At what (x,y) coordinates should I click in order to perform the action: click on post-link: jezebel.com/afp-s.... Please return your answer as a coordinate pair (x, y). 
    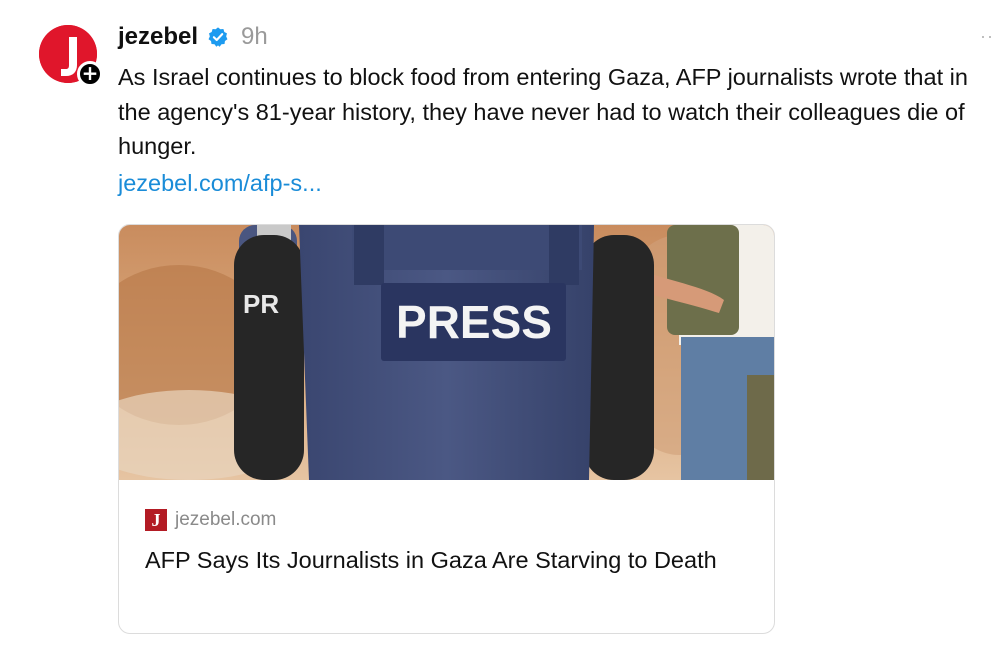
    Looking at the image, I should click on (220, 183).